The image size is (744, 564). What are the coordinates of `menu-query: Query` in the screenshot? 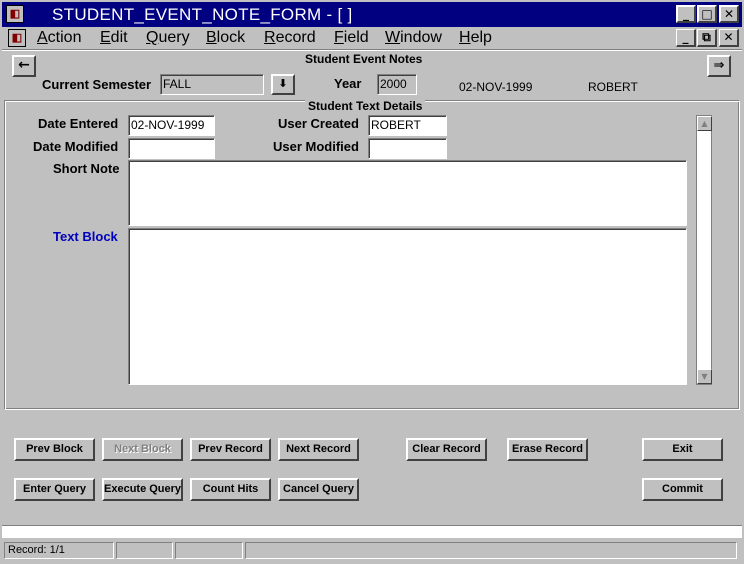 It's located at (168, 38).